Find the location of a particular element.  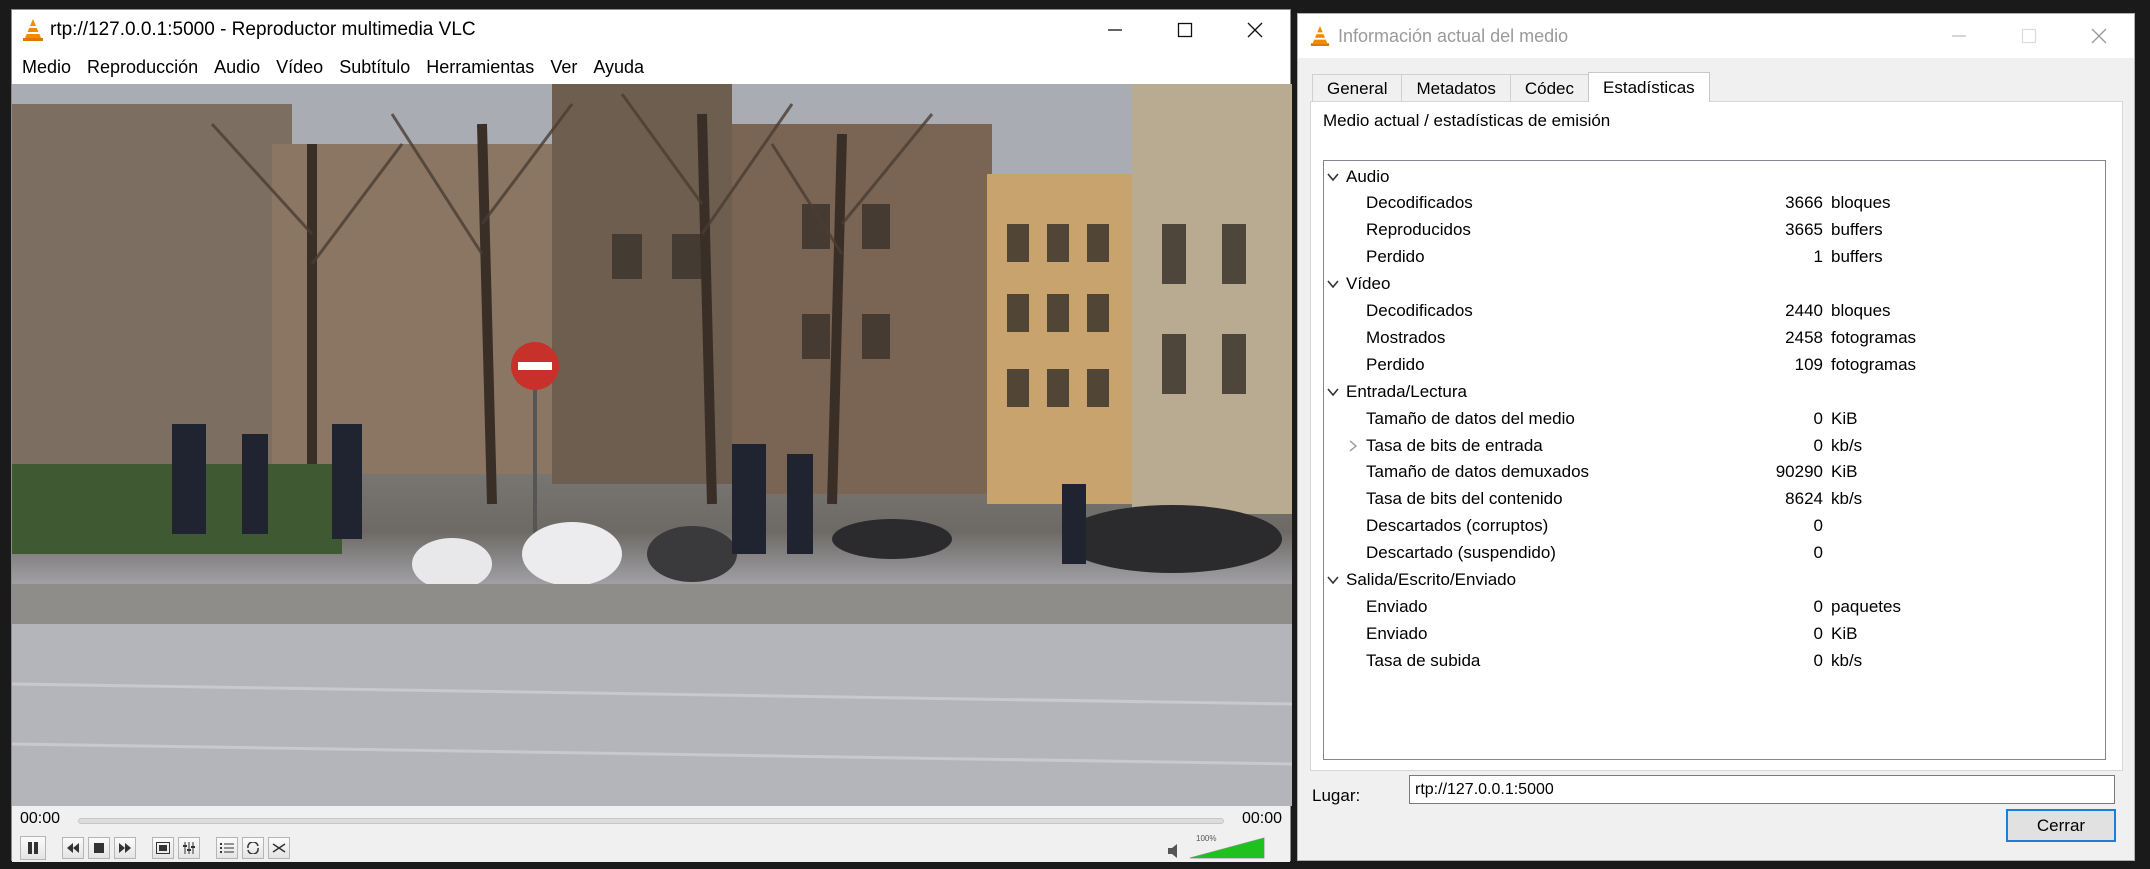

speaker-icon is located at coordinates (1172, 851).